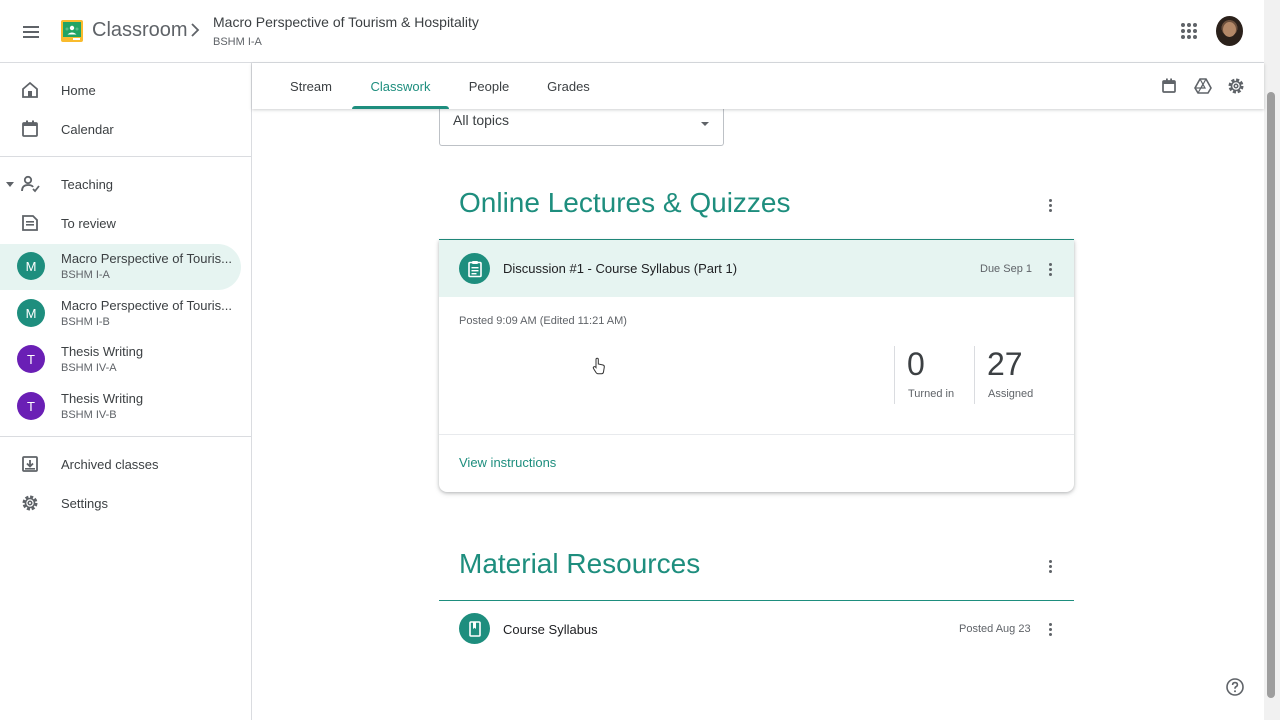 Image resolution: width=1280 pixels, height=720 pixels. Describe the element at coordinates (620, 268) in the screenshot. I see `assignment-title: Discussion #1 - Course Syllabus (Part 1)` at that location.